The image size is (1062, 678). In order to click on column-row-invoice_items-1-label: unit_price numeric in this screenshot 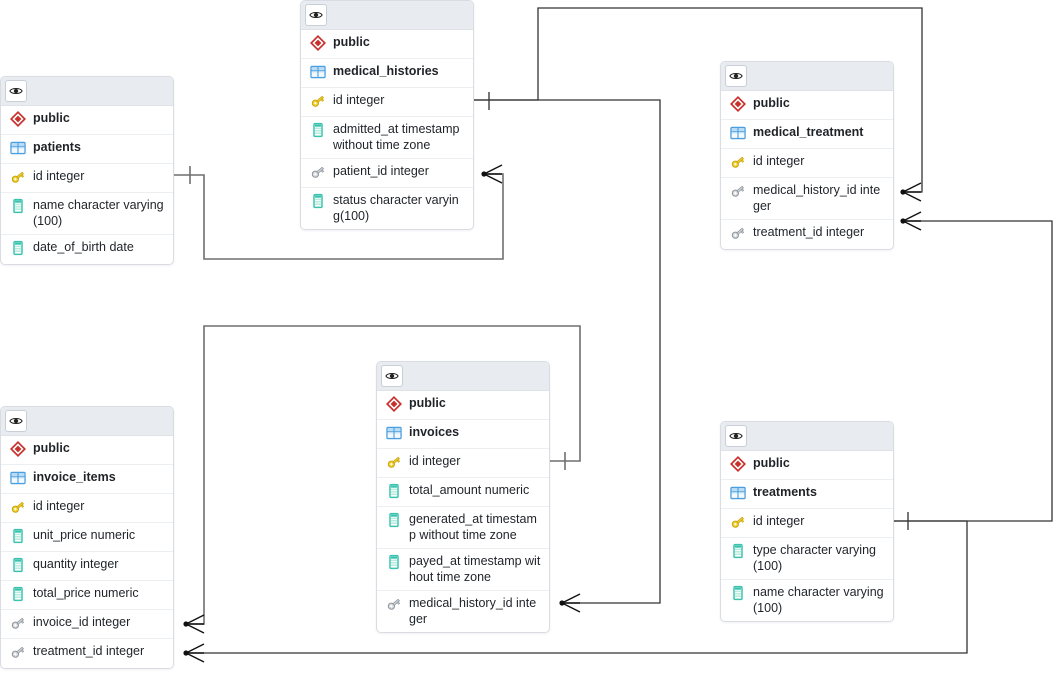, I will do `click(84, 535)`.